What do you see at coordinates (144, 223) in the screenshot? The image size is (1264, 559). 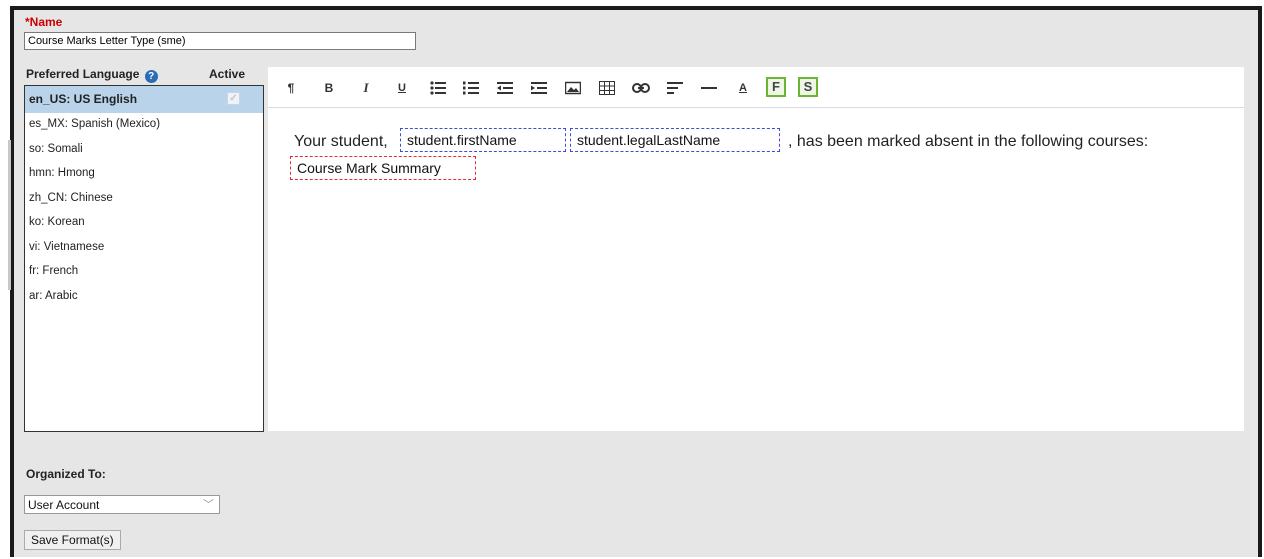 I see `language-item-ko: ko: Korean` at bounding box center [144, 223].